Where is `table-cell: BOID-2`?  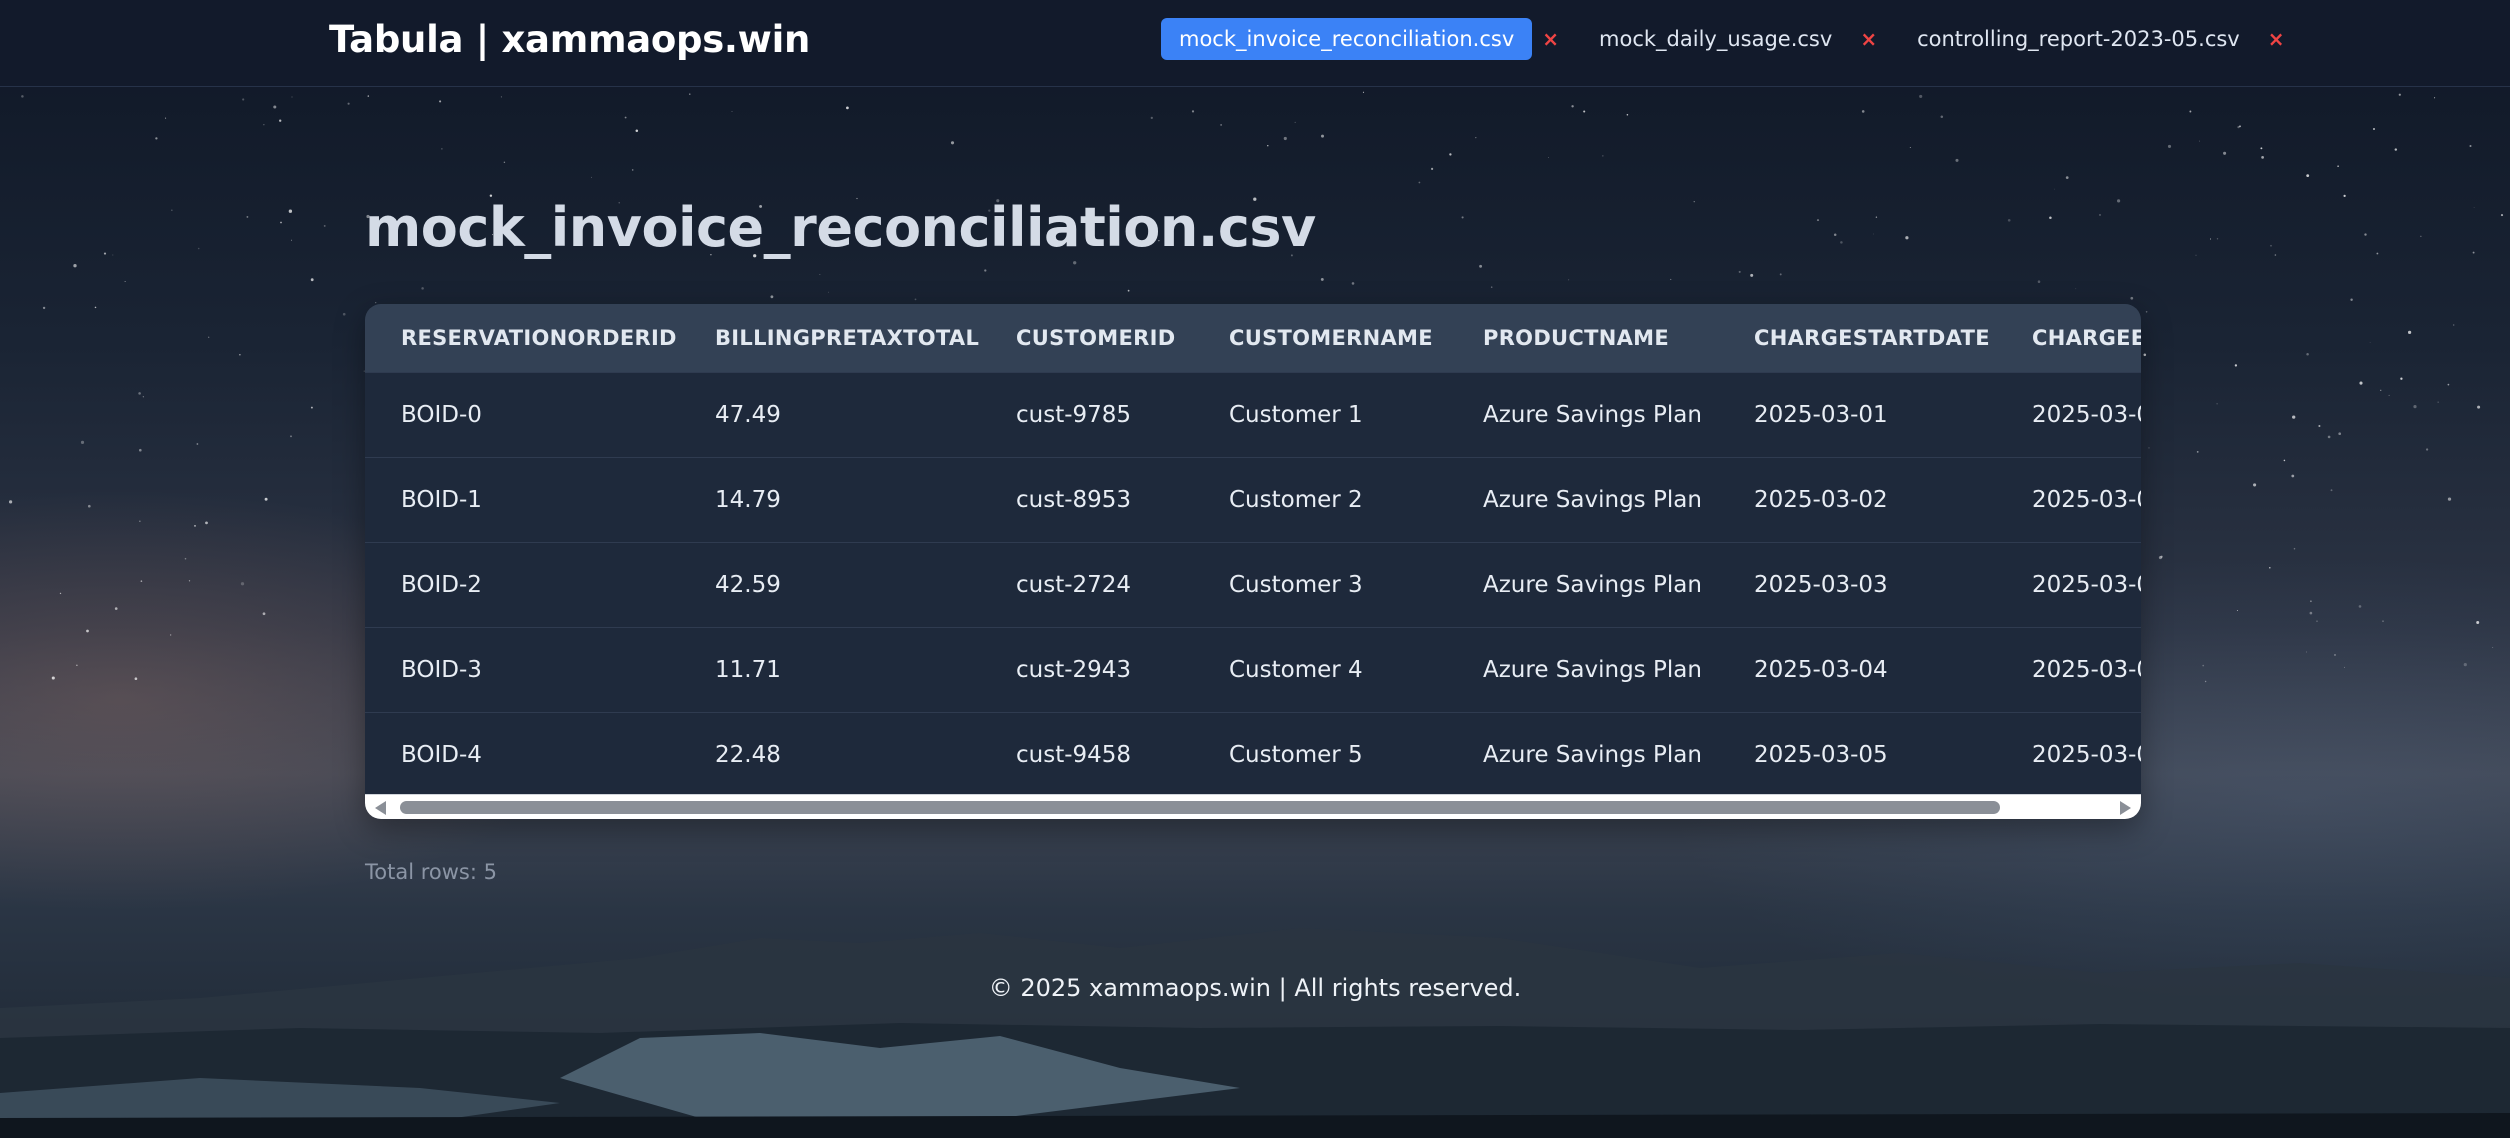 table-cell: BOID-2 is located at coordinates (522, 584).